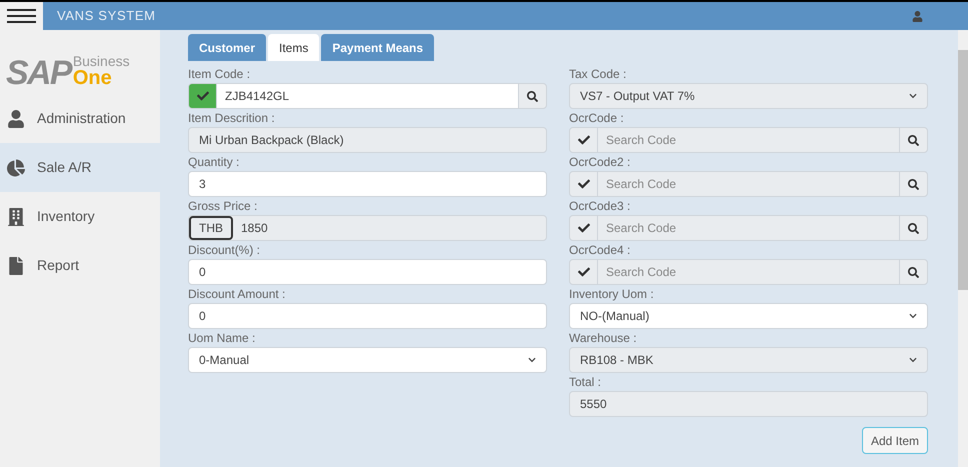  Describe the element at coordinates (603, 338) in the screenshot. I see `field-label: Warehouse :` at that location.